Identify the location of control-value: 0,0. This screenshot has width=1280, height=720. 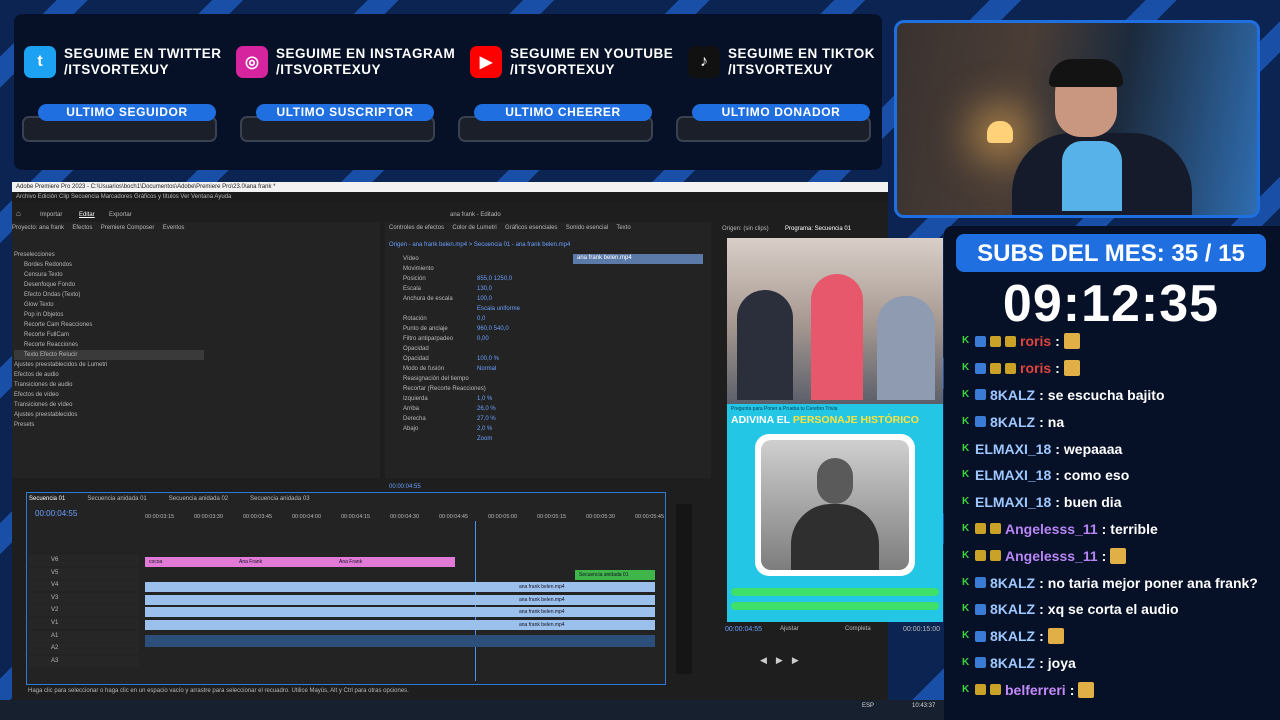
(481, 319).